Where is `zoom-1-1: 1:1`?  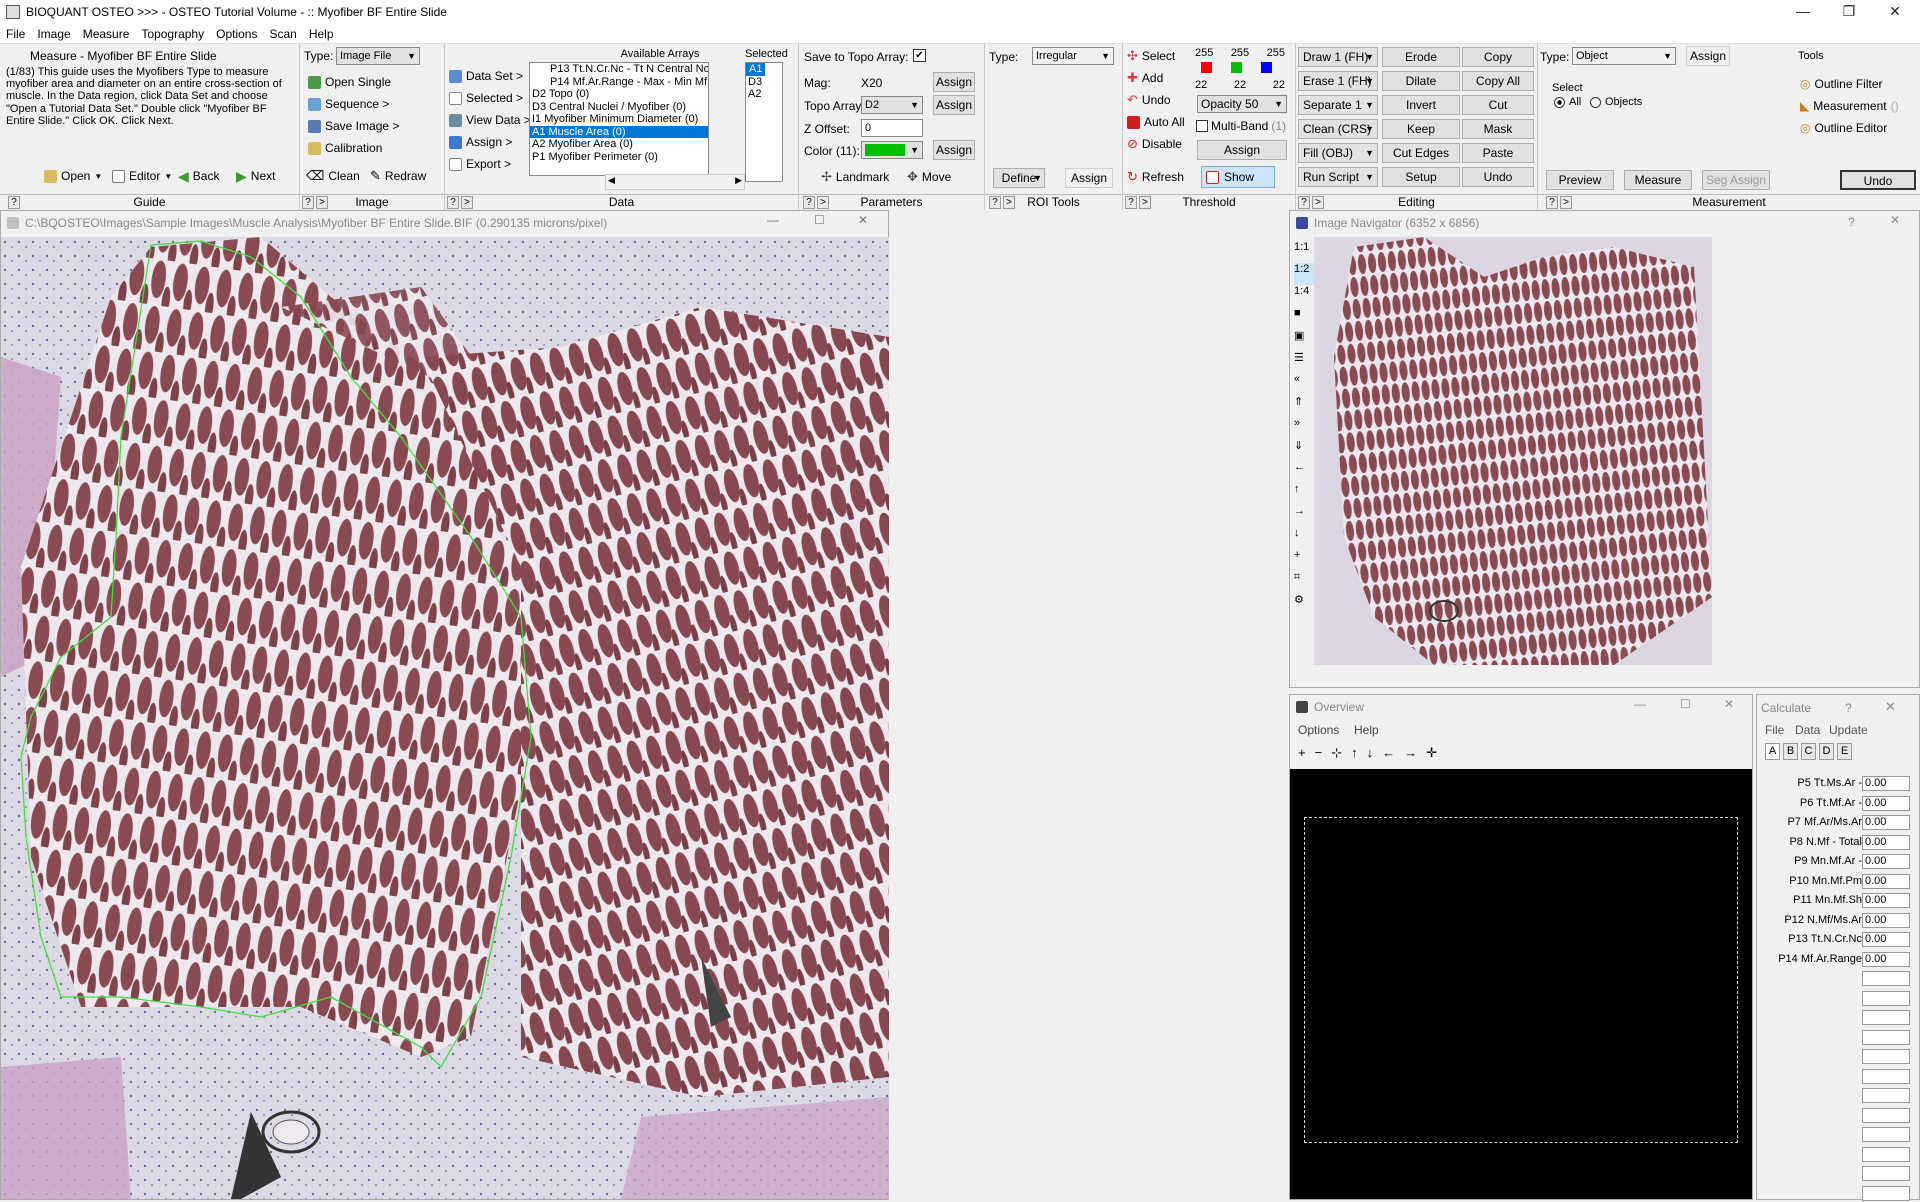
zoom-1-1: 1:1 is located at coordinates (1304, 252).